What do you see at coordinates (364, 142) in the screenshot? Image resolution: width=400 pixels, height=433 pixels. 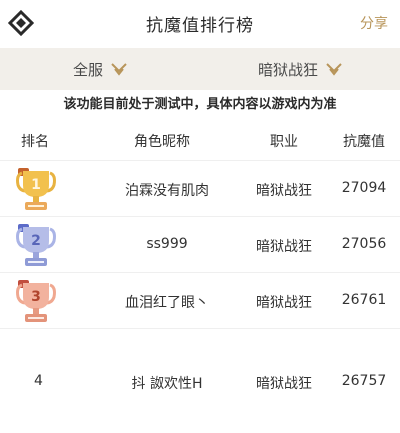 I see `column-header-score: 抗魔值` at bounding box center [364, 142].